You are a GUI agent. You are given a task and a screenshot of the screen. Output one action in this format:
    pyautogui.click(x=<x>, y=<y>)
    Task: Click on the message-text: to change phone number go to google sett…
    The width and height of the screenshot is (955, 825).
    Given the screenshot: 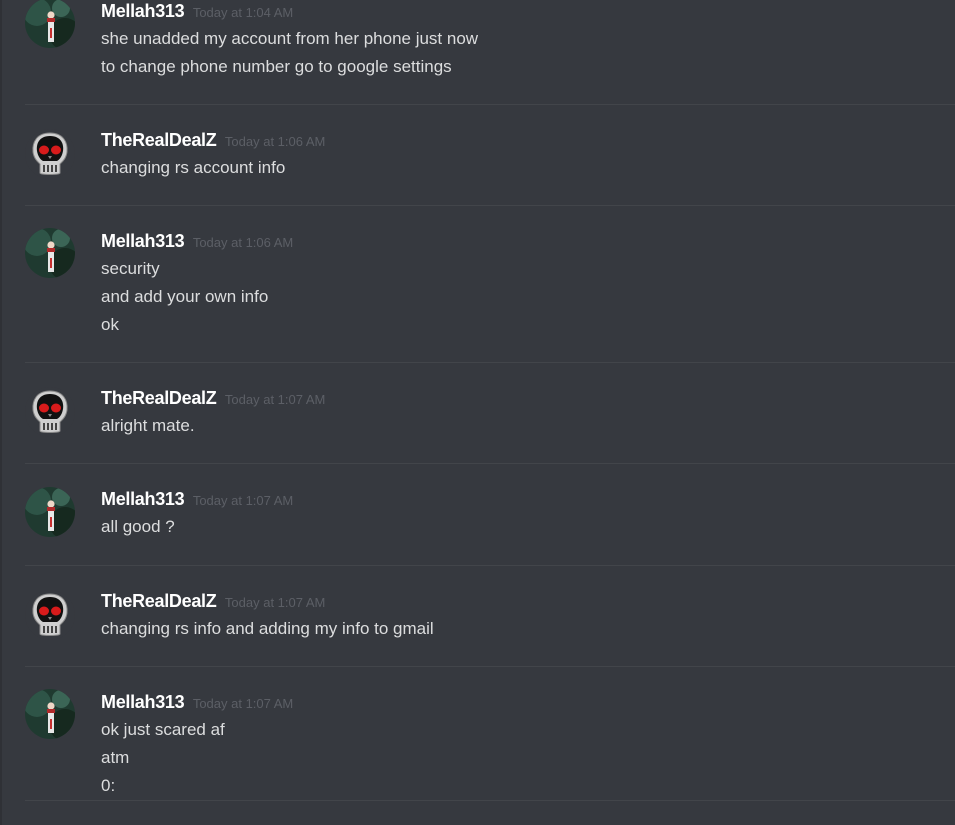 What is the action you would take?
    pyautogui.click(x=276, y=66)
    